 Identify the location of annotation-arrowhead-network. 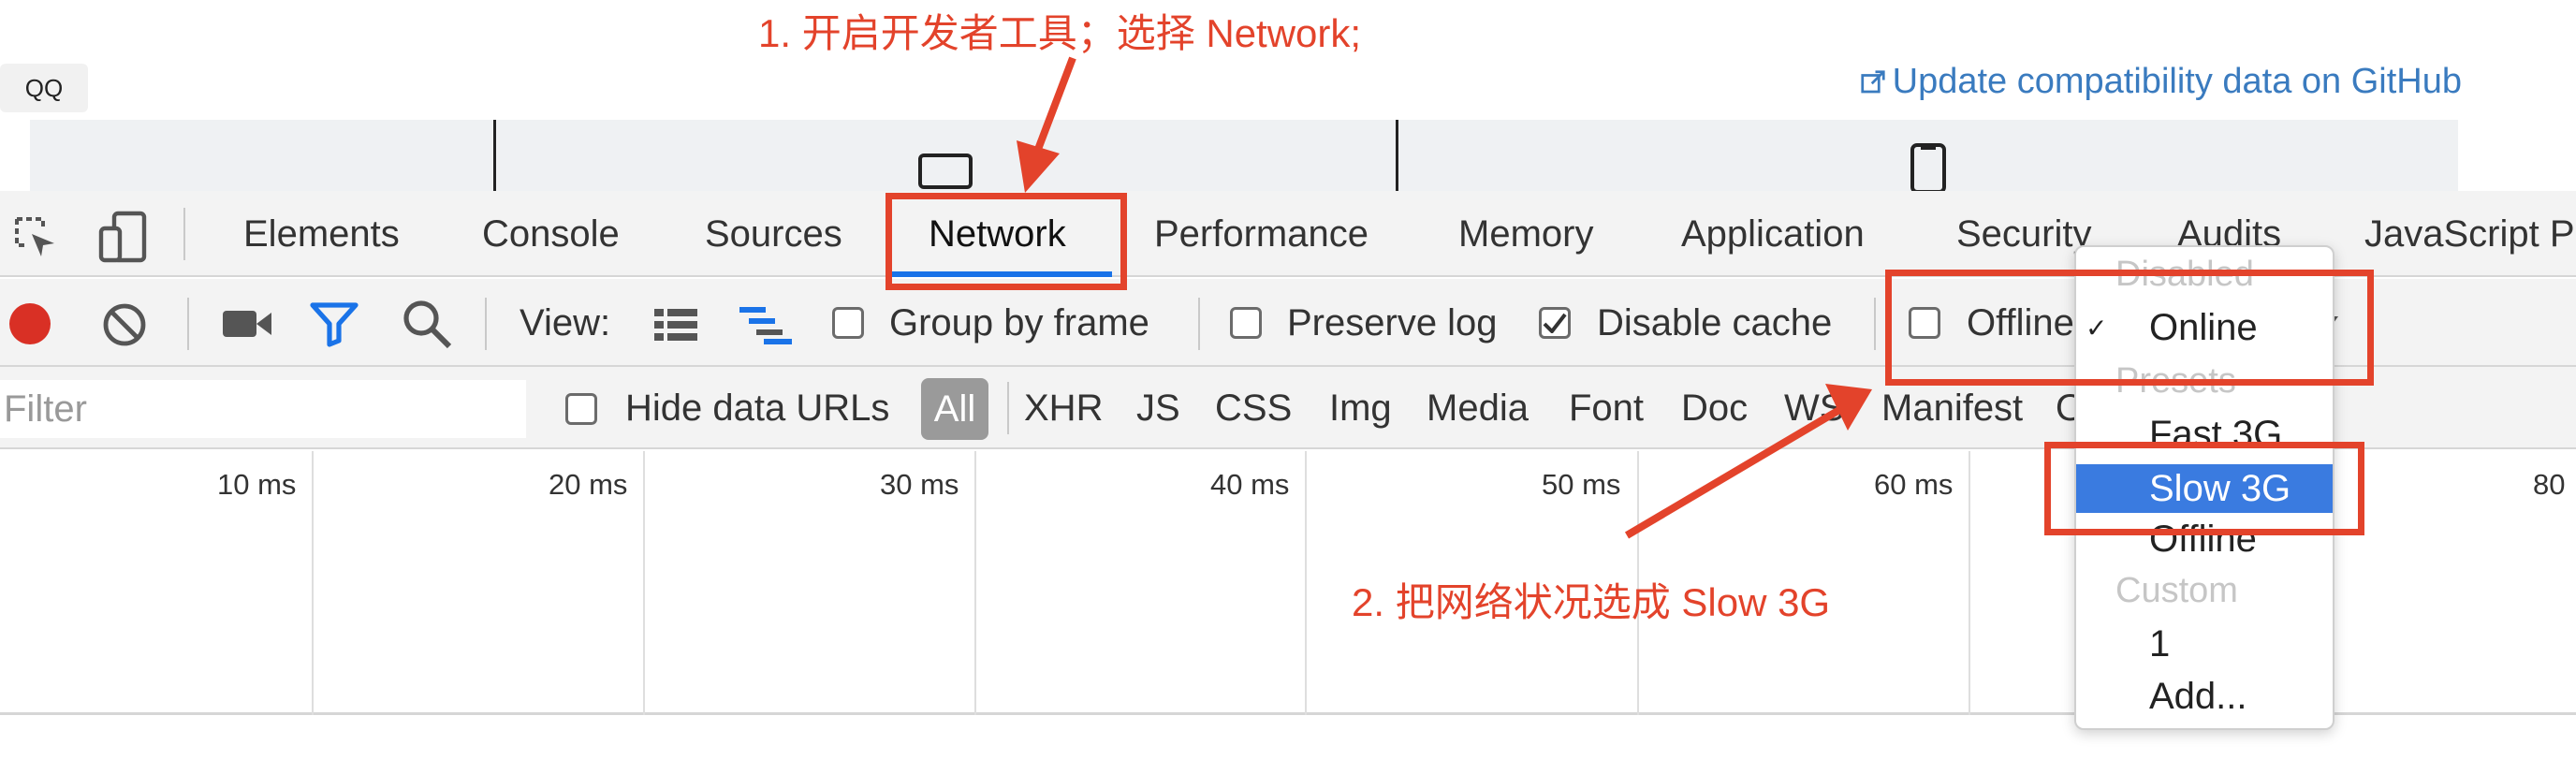
(1038, 166).